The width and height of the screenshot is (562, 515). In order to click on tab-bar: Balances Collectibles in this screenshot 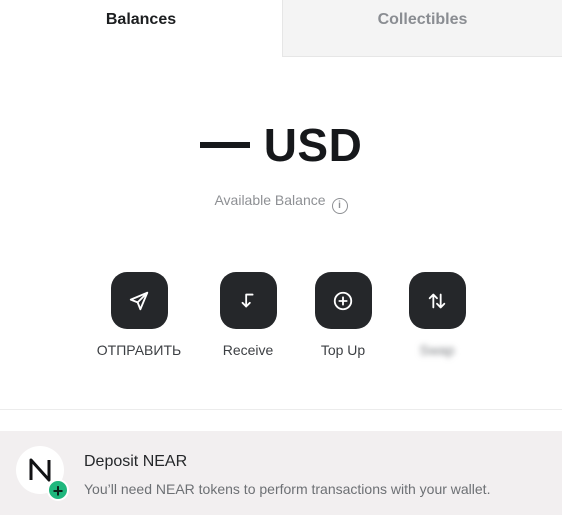, I will do `click(281, 28)`.